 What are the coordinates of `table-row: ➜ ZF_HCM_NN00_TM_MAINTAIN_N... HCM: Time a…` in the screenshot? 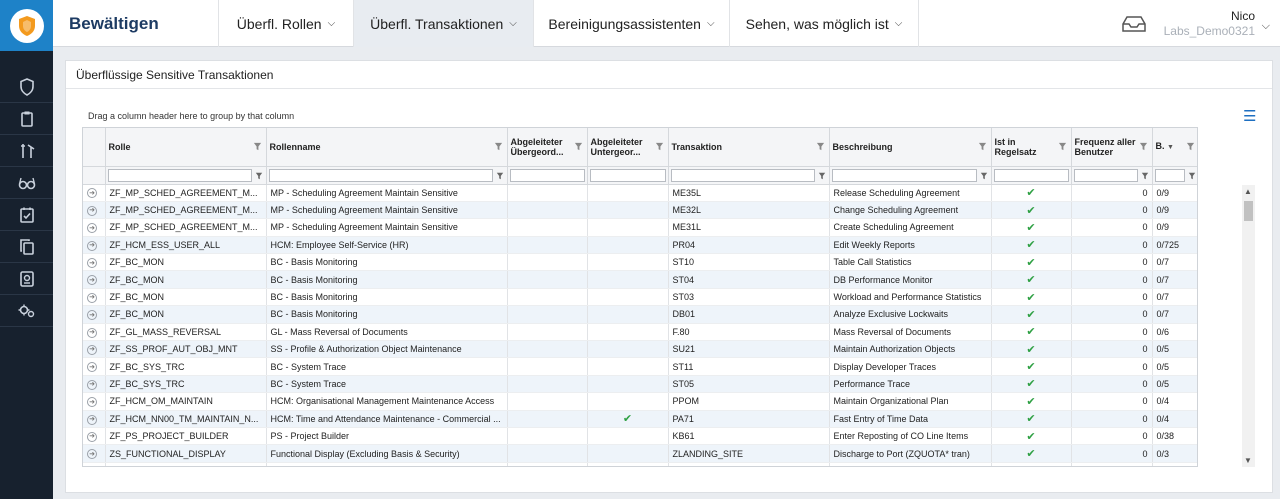 It's located at (640, 419).